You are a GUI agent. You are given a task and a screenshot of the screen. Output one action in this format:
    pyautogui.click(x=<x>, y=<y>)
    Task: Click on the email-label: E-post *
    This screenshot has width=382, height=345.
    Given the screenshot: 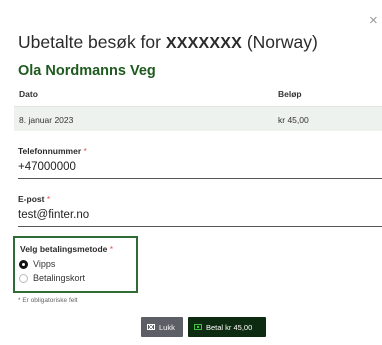 What is the action you would take?
    pyautogui.click(x=34, y=199)
    